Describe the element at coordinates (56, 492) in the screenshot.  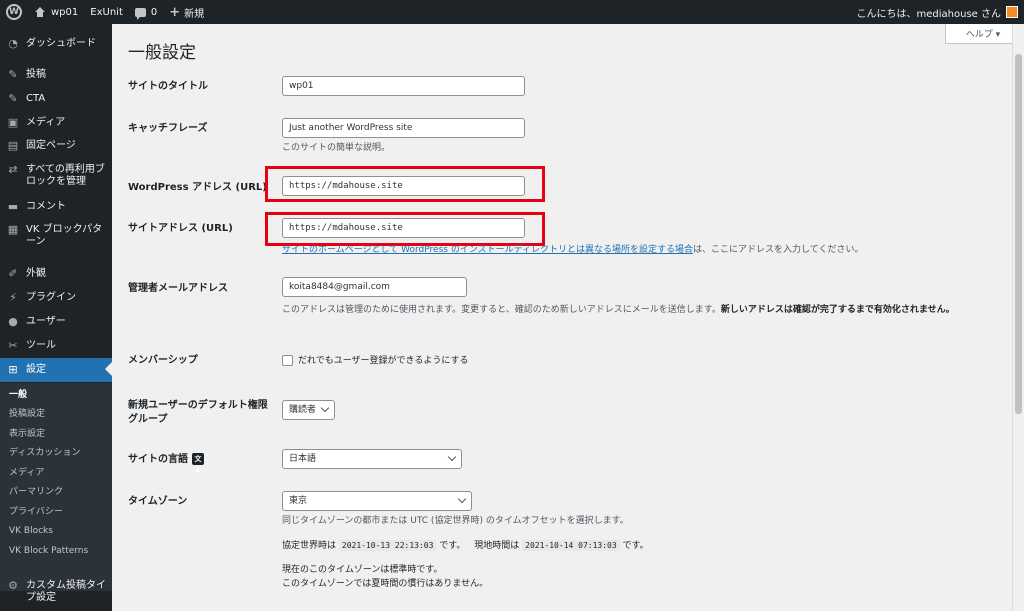
I see `submenu-permalinks: パーマリンク` at that location.